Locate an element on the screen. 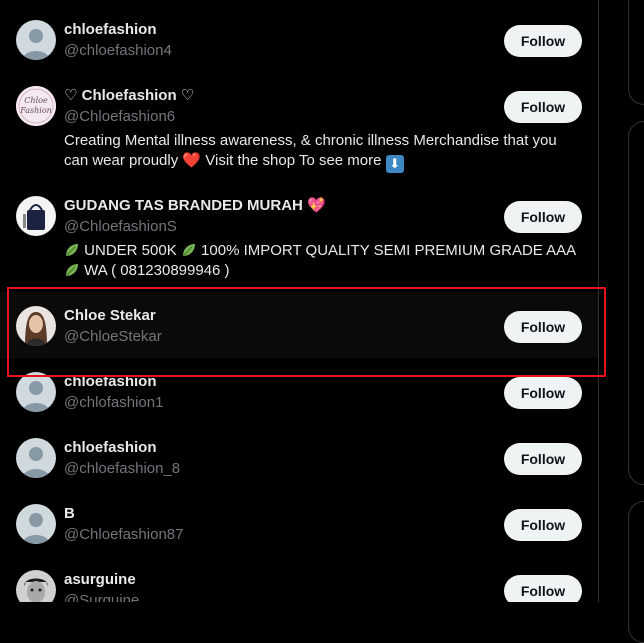 Image resolution: width=644 pixels, height=643 pixels. user-handle: @Surguine is located at coordinates (101, 596).